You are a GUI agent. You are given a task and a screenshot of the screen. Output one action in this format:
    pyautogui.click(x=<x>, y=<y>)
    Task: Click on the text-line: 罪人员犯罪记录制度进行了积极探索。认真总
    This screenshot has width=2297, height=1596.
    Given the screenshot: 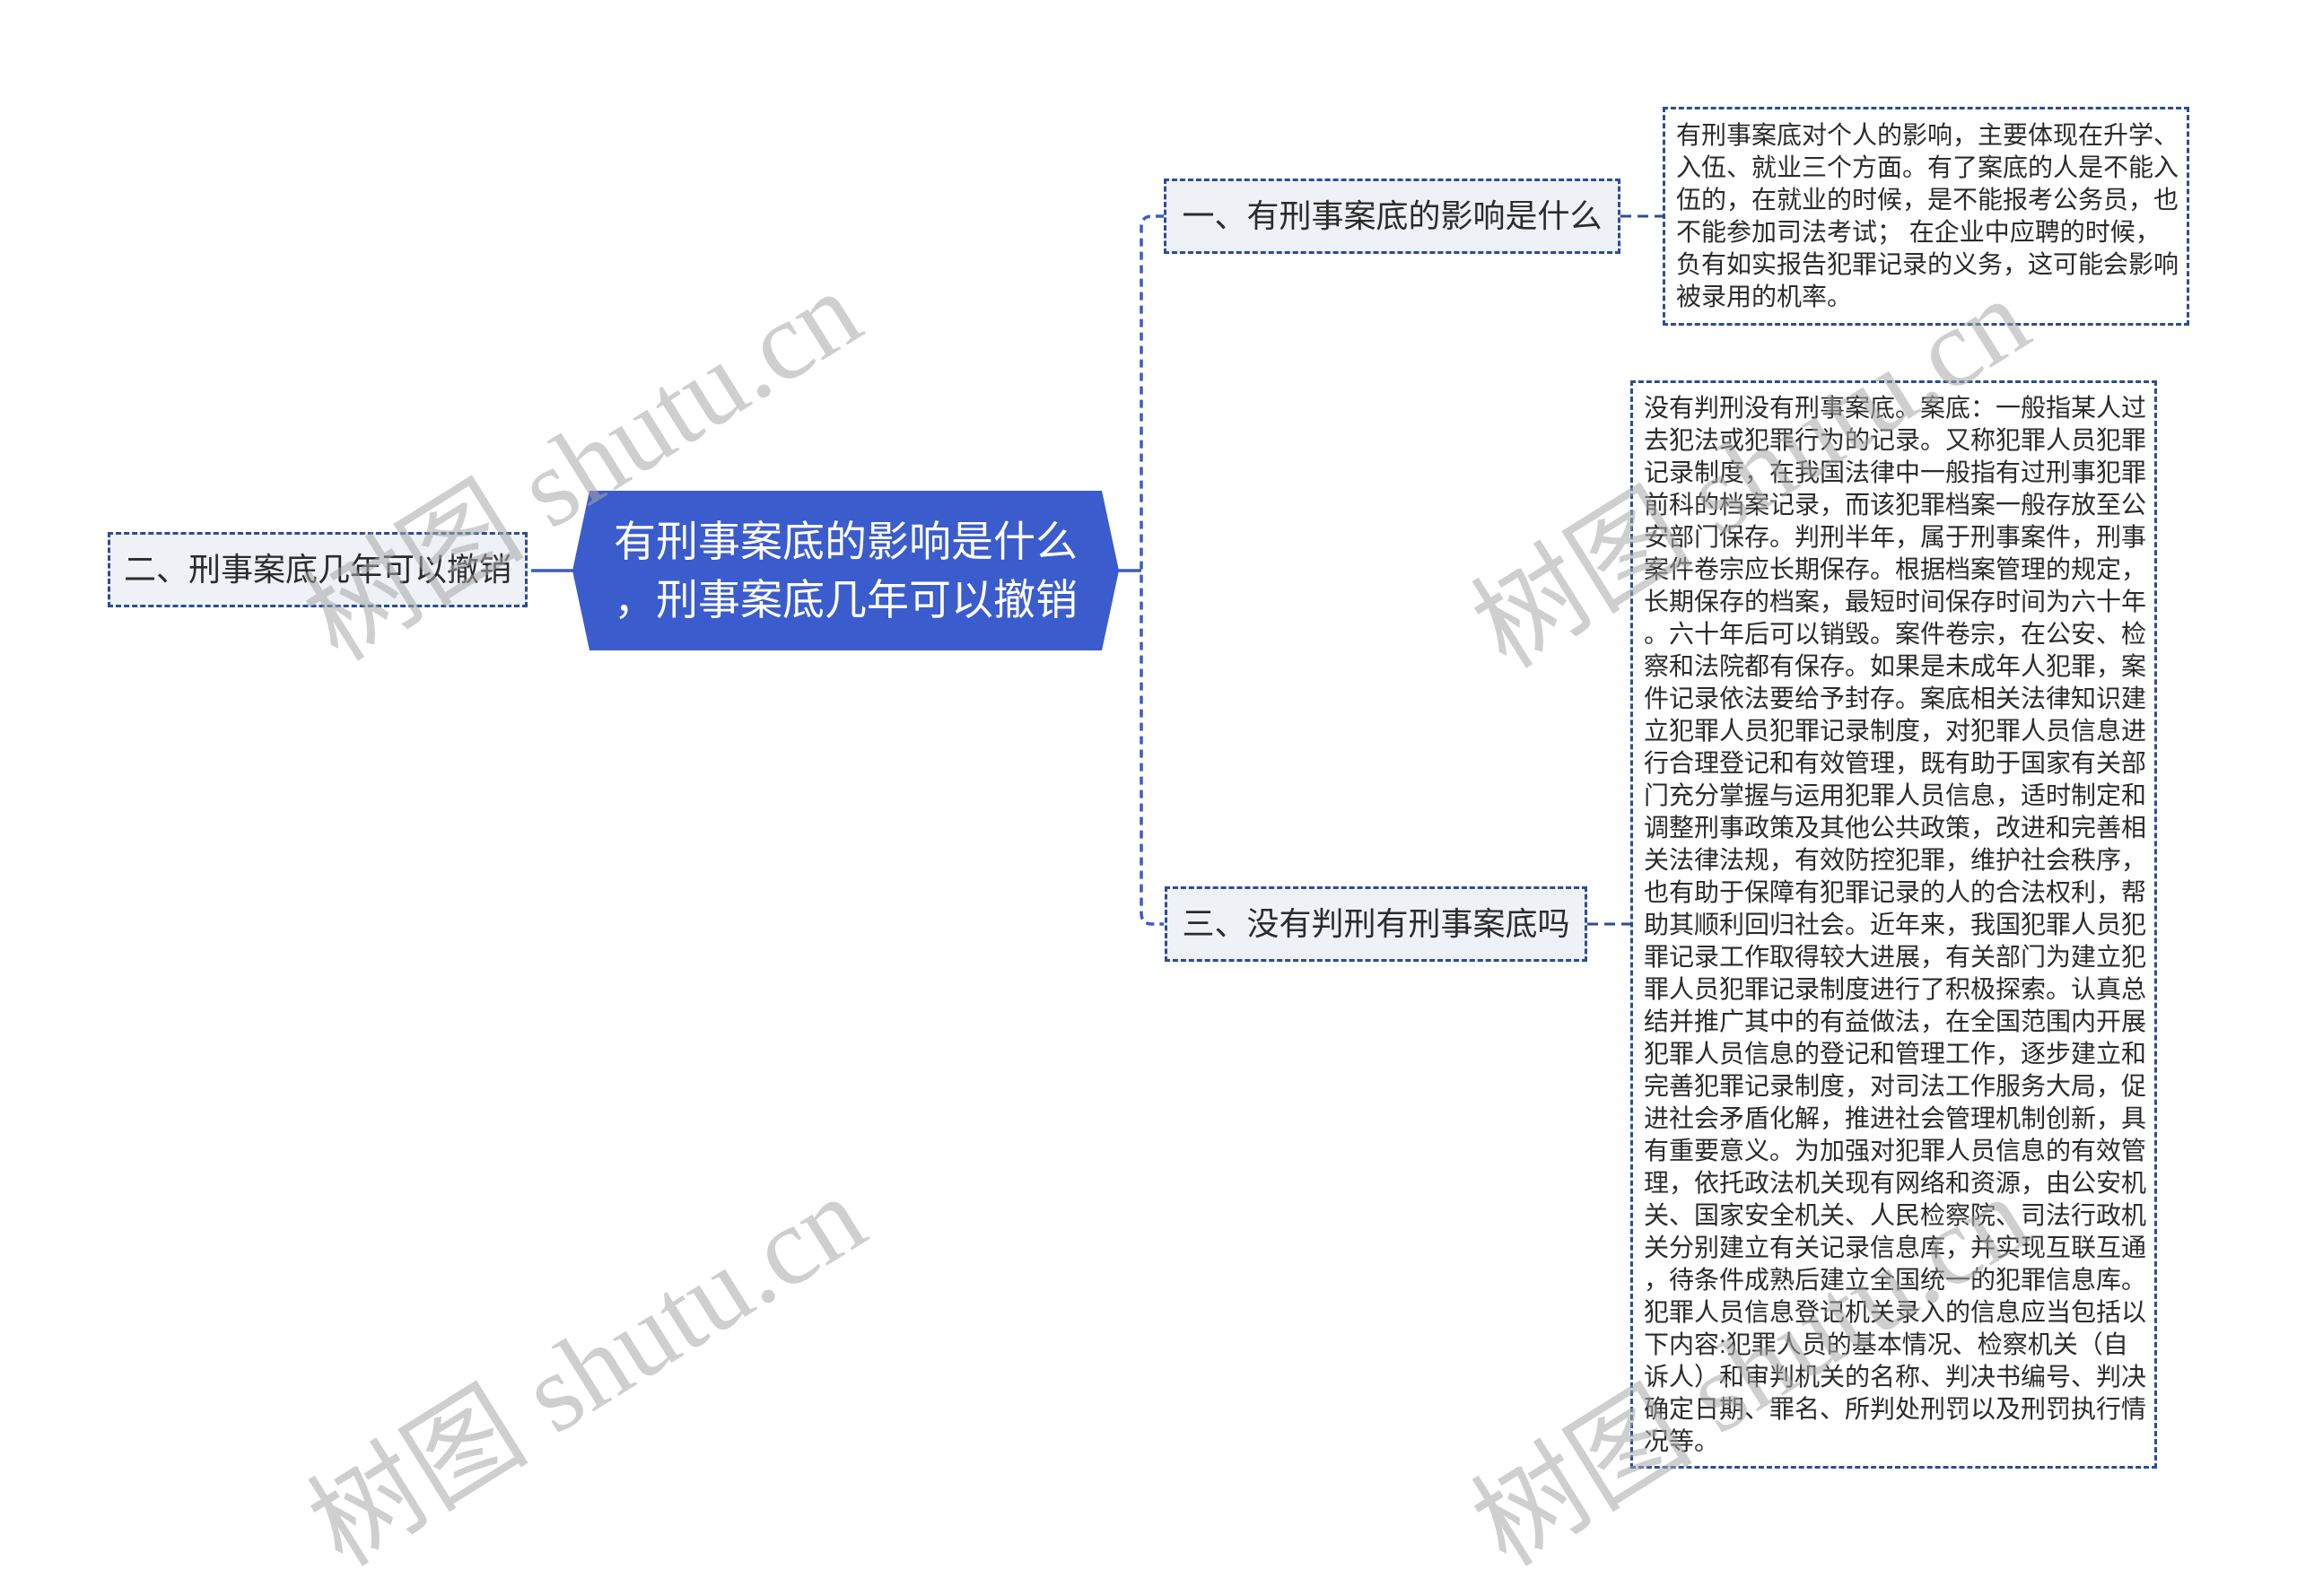 What is the action you would take?
    pyautogui.click(x=1896, y=989)
    